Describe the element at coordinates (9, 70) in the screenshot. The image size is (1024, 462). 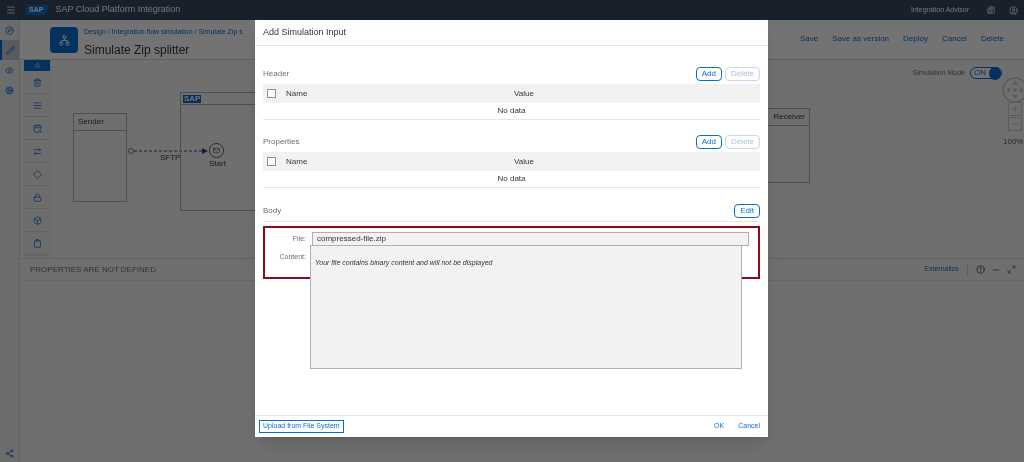
I see `eye-icon` at that location.